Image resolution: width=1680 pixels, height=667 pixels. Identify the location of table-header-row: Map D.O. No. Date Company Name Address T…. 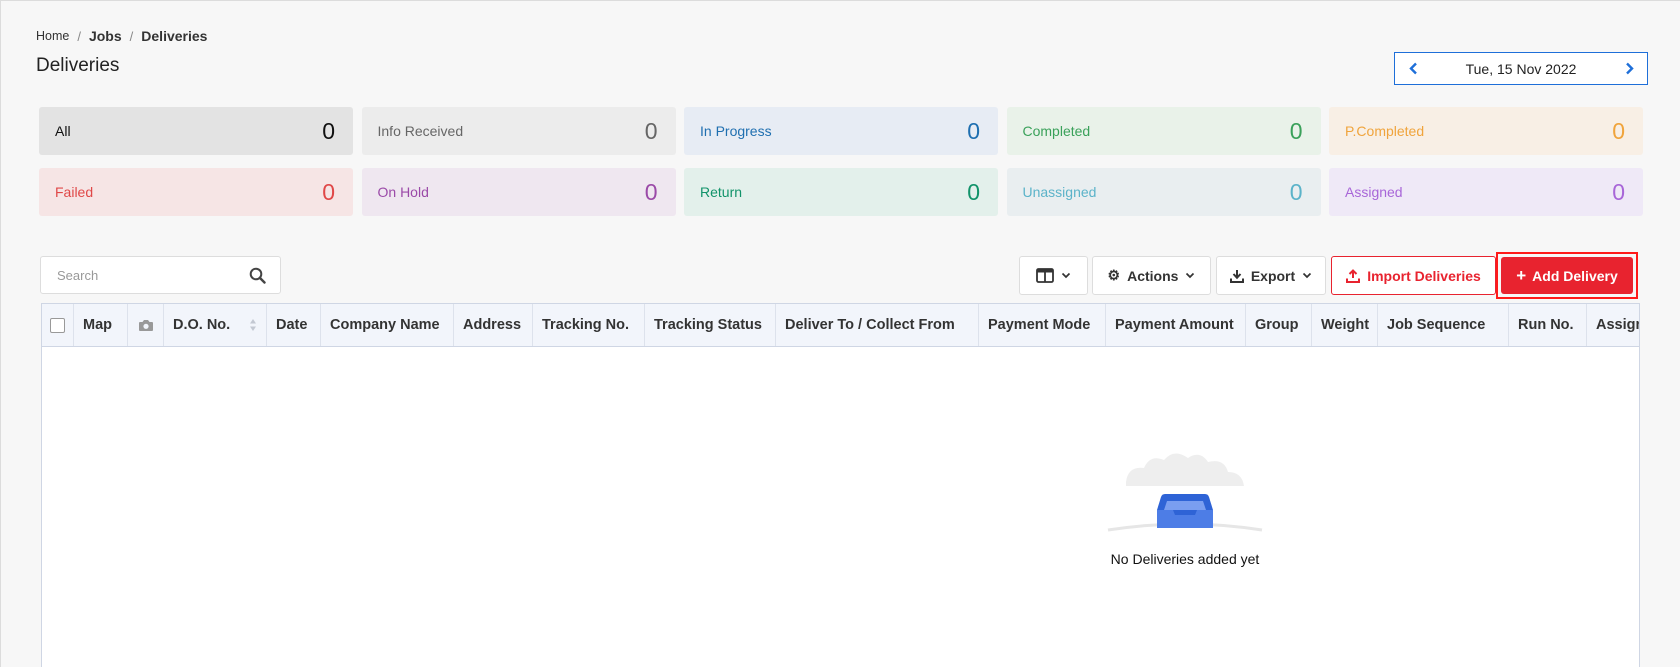
(840, 325).